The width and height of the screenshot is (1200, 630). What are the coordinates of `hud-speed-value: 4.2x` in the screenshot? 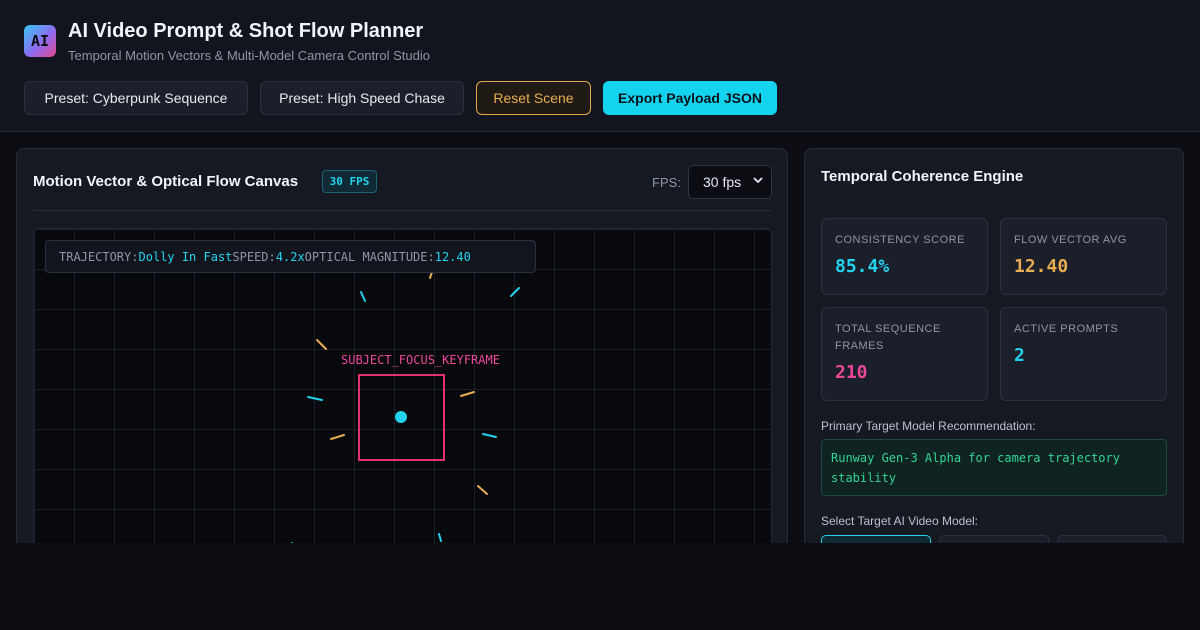 It's located at (290, 256).